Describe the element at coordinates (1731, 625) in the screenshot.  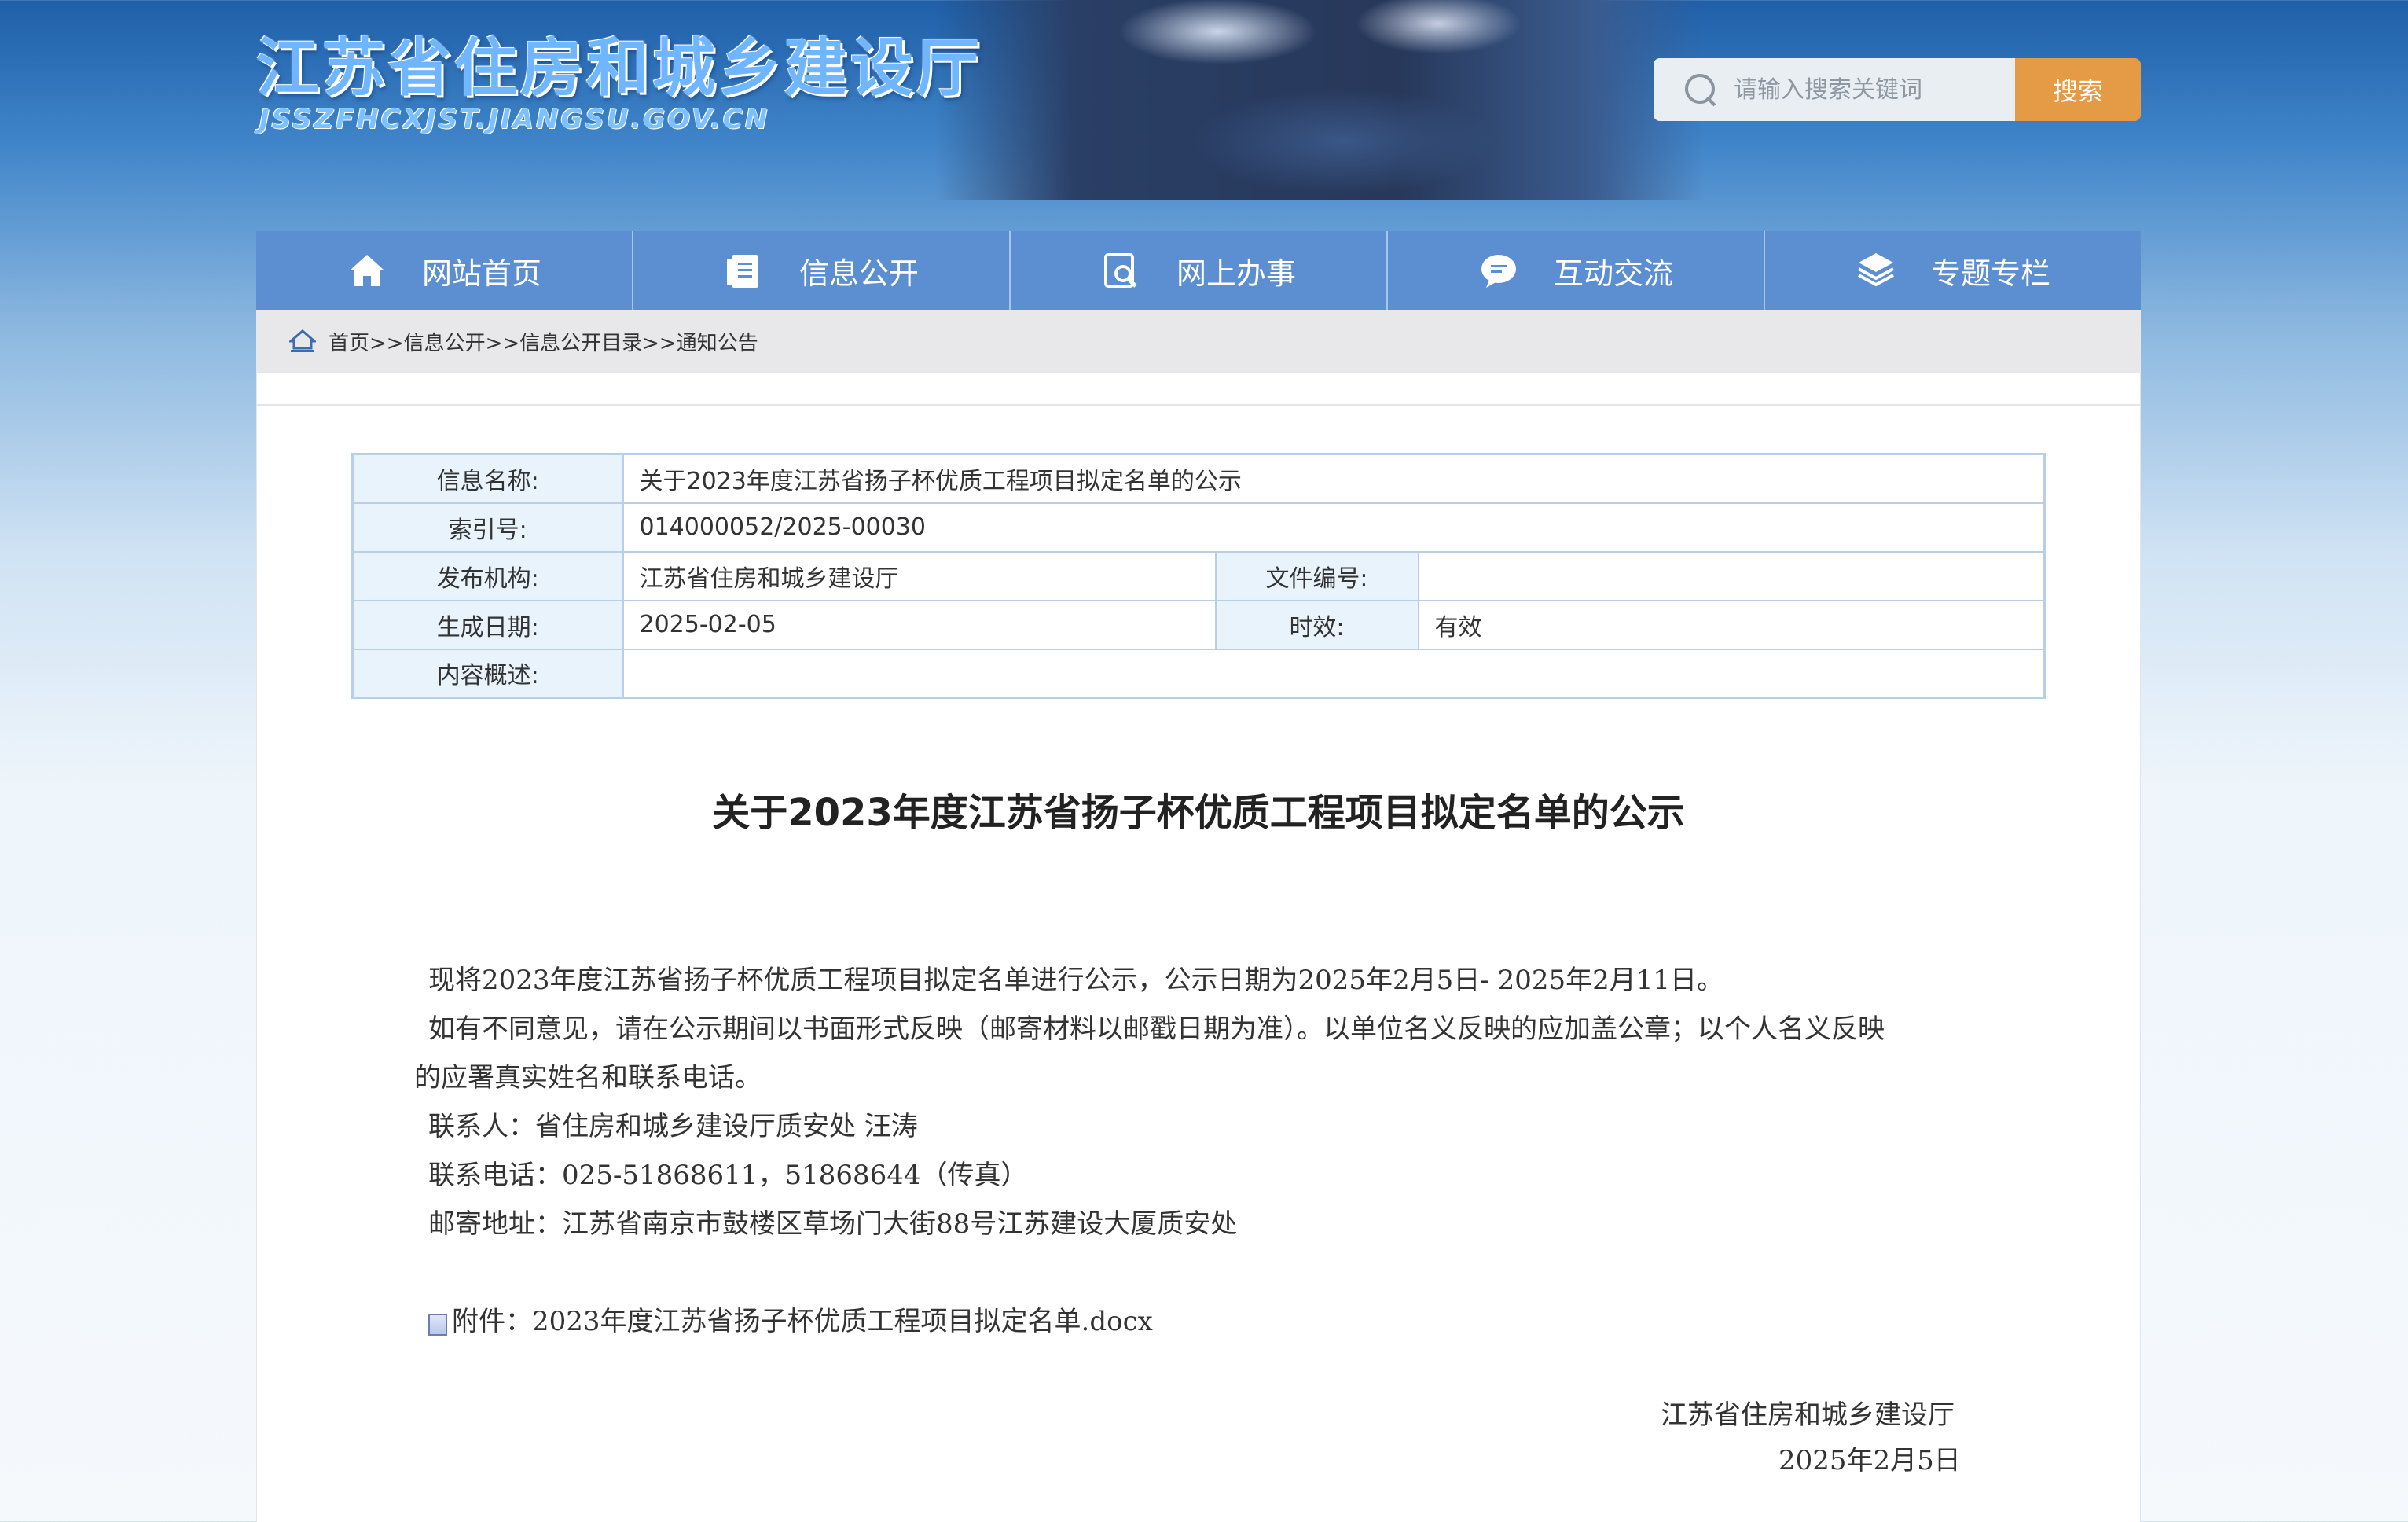
I see `validity-value: 有效` at that location.